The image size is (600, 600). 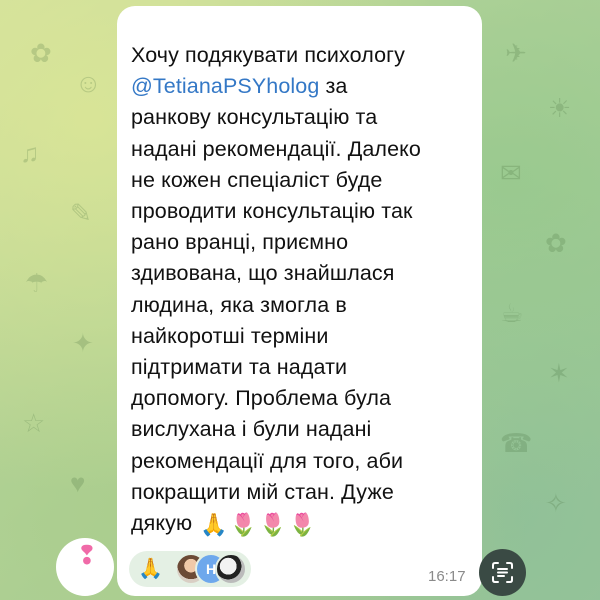 I want to click on message-line: вислухана і були надані, so click(x=251, y=429).